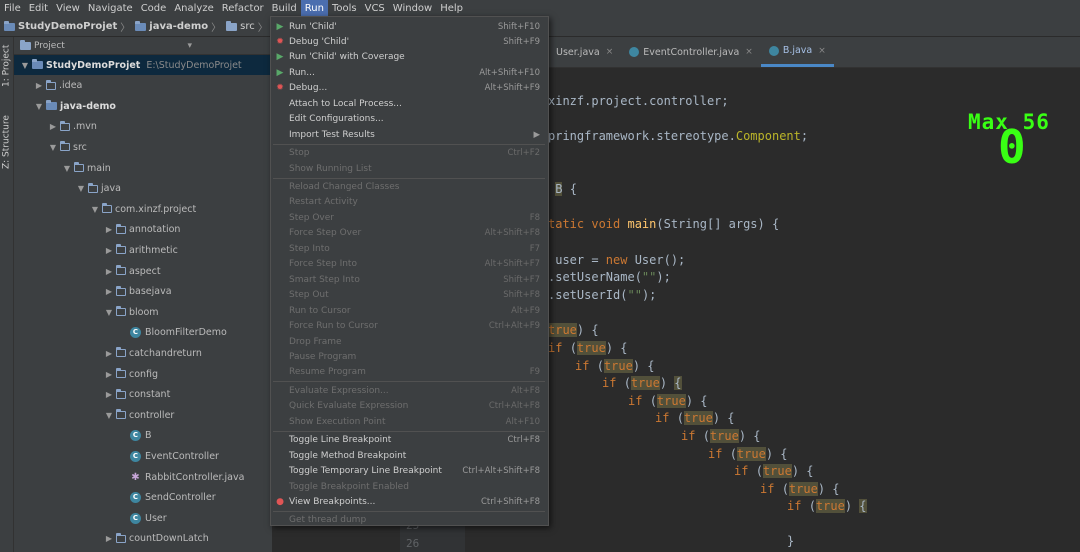 The width and height of the screenshot is (1080, 552). Describe the element at coordinates (143, 271) in the screenshot. I see `tree-item: ▶ aspect` at that location.